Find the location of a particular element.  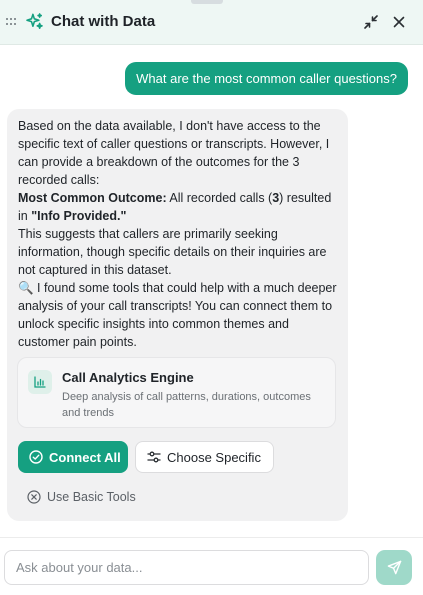

chat-input is located at coordinates (186, 567).